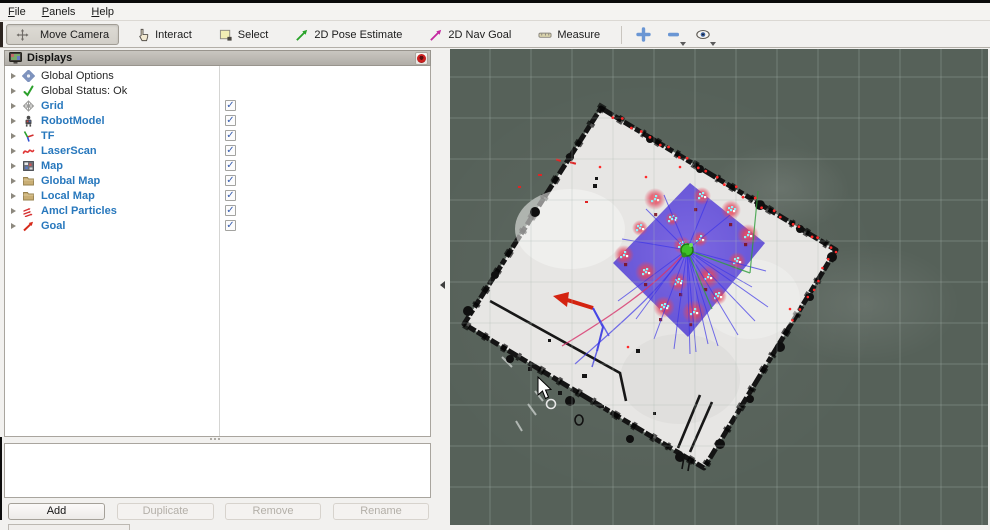  I want to click on menu-bar: File Panels Help, so click(495, 12).